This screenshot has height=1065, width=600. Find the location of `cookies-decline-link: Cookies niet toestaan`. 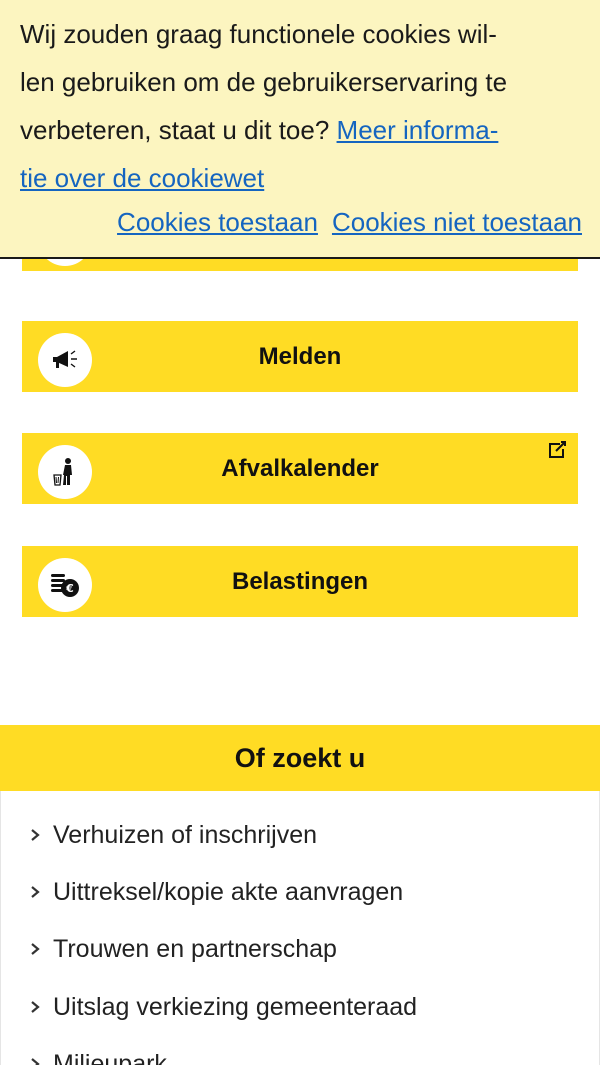

cookies-decline-link: Cookies niet toestaan is located at coordinates (457, 222).